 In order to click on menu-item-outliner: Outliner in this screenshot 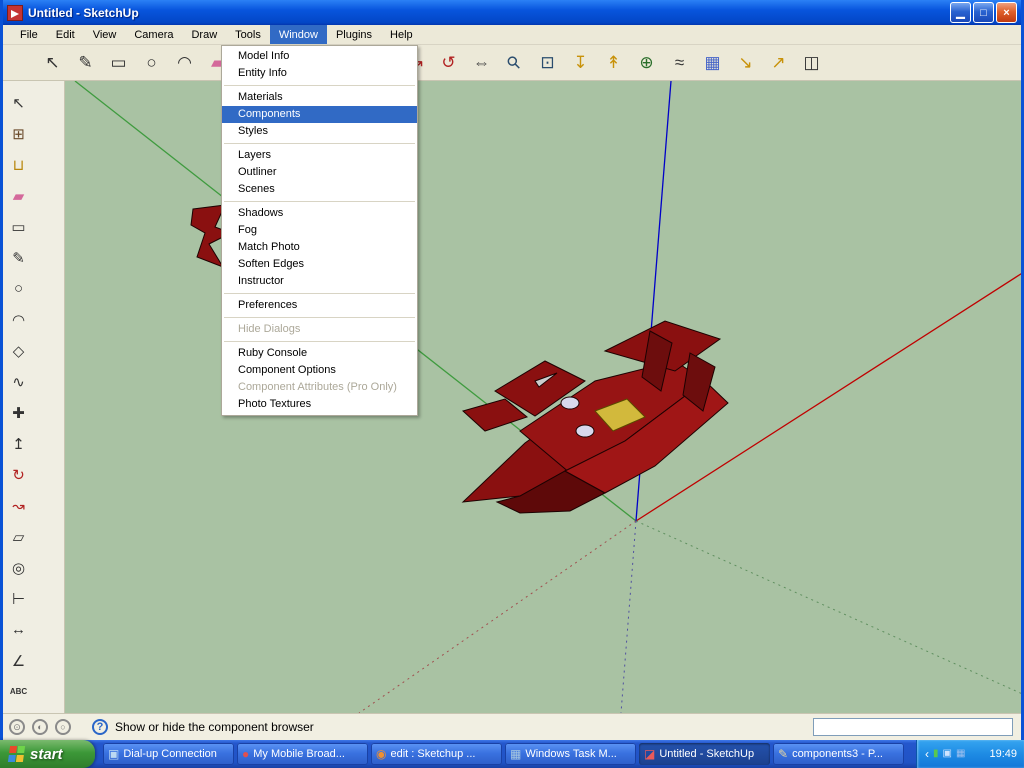, I will do `click(319, 172)`.